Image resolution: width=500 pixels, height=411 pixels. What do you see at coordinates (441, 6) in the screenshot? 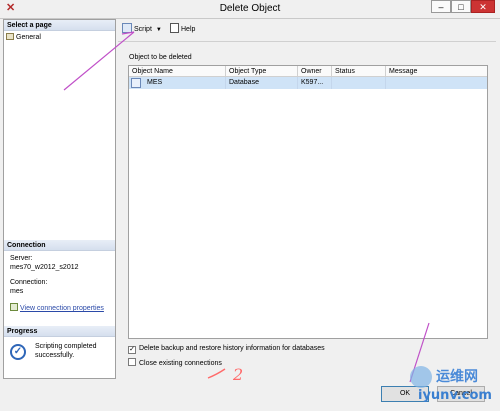
I see `minimize-button: –` at bounding box center [441, 6].